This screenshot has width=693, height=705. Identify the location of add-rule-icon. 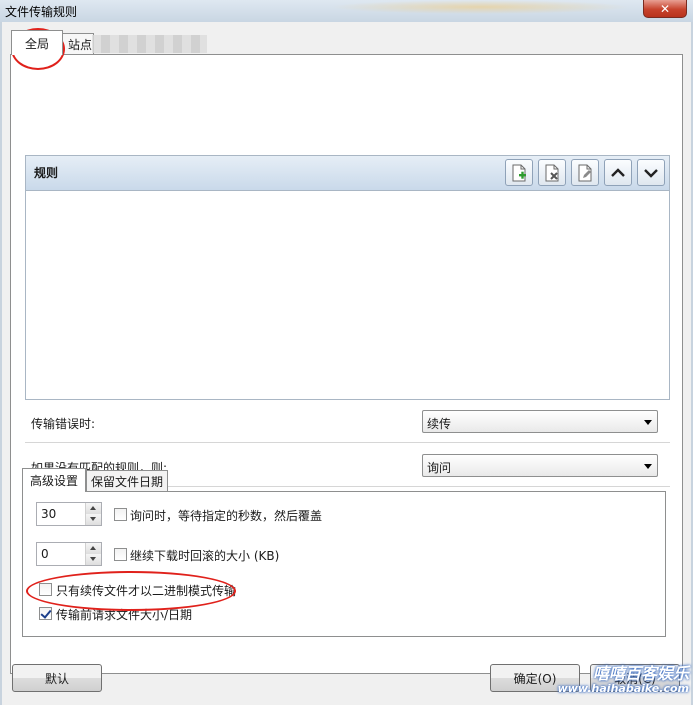
(519, 172).